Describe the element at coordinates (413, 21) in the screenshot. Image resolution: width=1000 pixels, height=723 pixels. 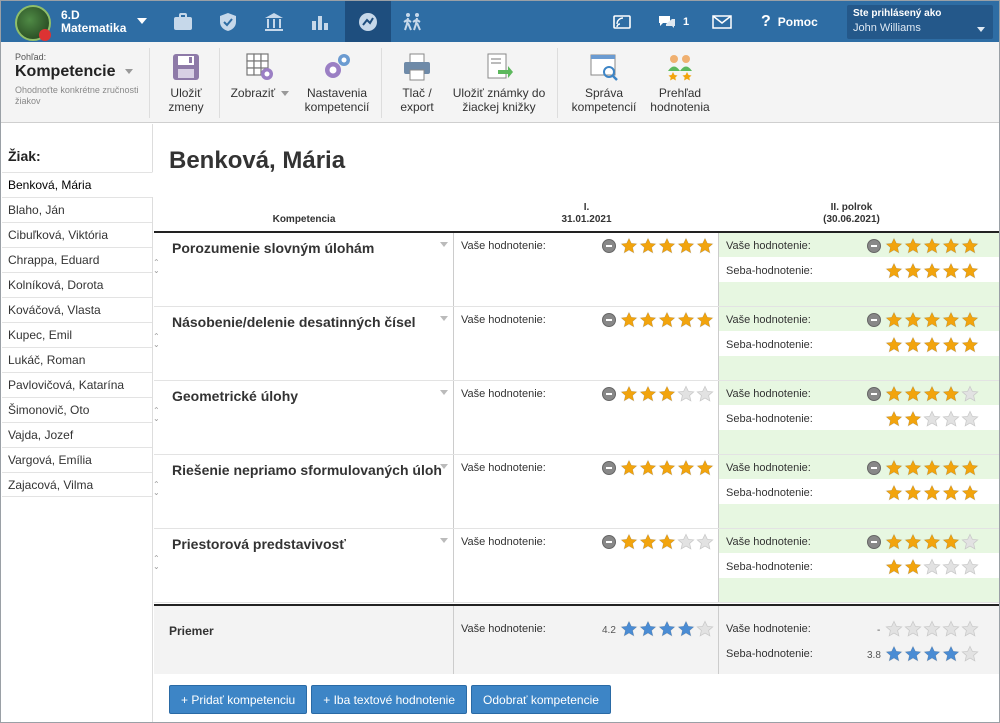
I see `walking-people-icon` at that location.